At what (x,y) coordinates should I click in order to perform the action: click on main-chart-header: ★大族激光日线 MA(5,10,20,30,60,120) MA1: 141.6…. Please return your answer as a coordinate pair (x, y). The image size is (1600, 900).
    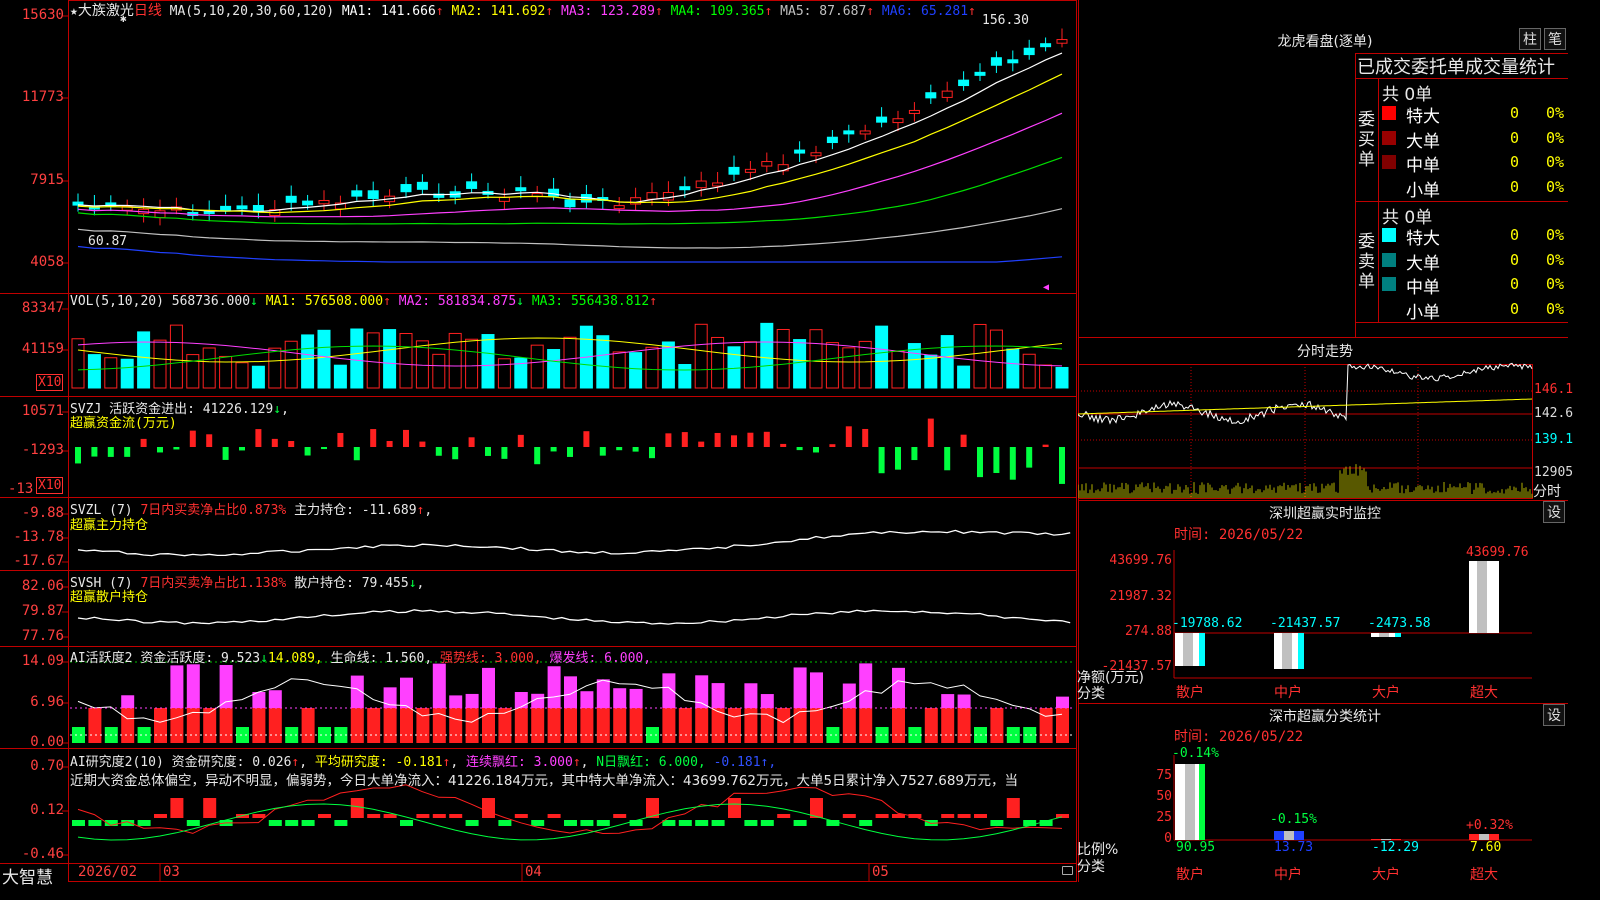
    Looking at the image, I should click on (523, 10).